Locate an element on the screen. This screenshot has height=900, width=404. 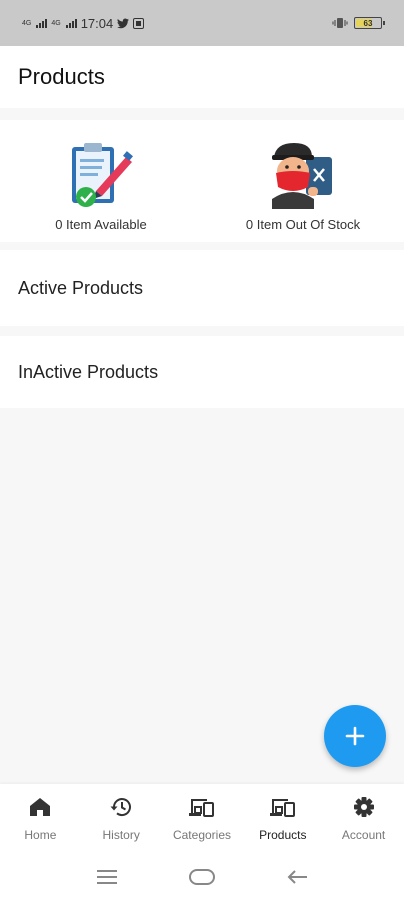
clipboard-check-icon is located at coordinates (101, 173).